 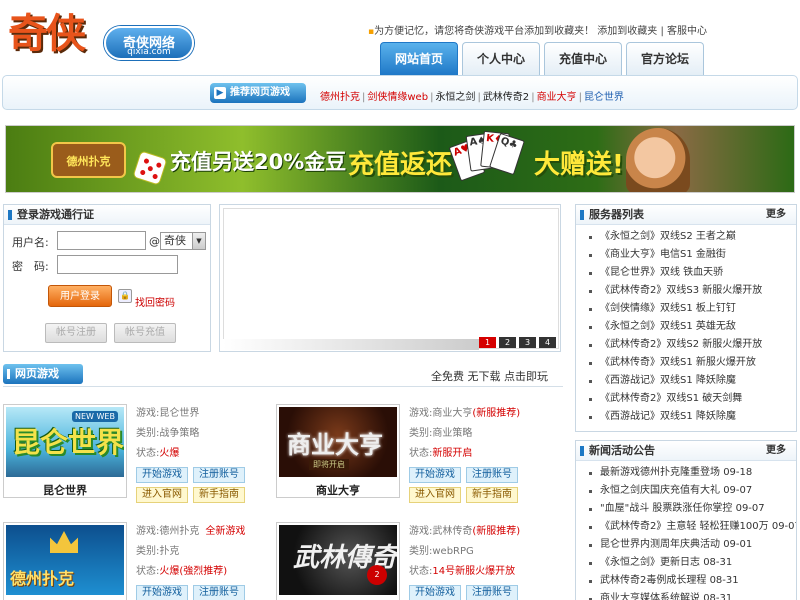 I want to click on news-more-link: 更多, so click(x=776, y=451).